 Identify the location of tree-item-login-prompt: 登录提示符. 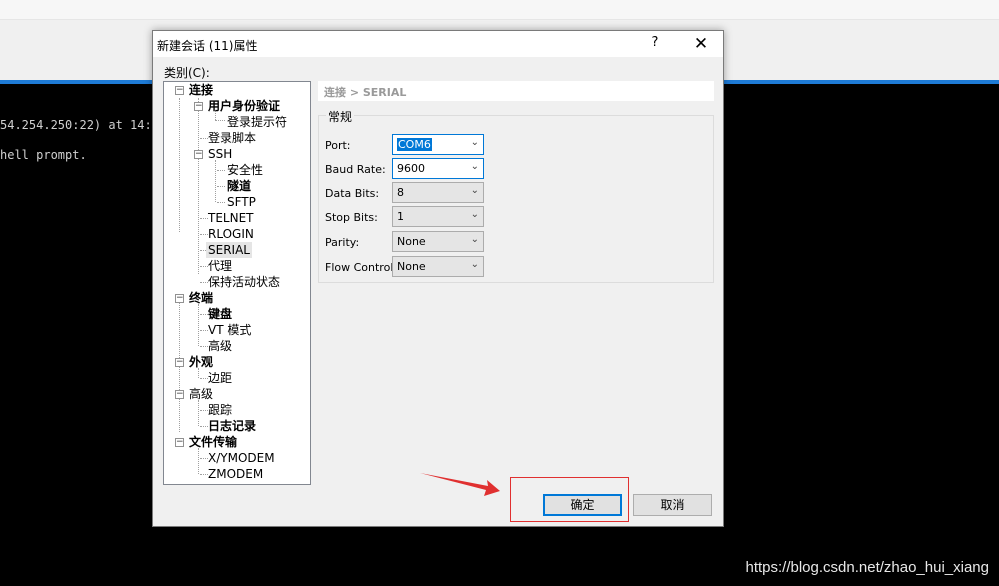
(257, 122).